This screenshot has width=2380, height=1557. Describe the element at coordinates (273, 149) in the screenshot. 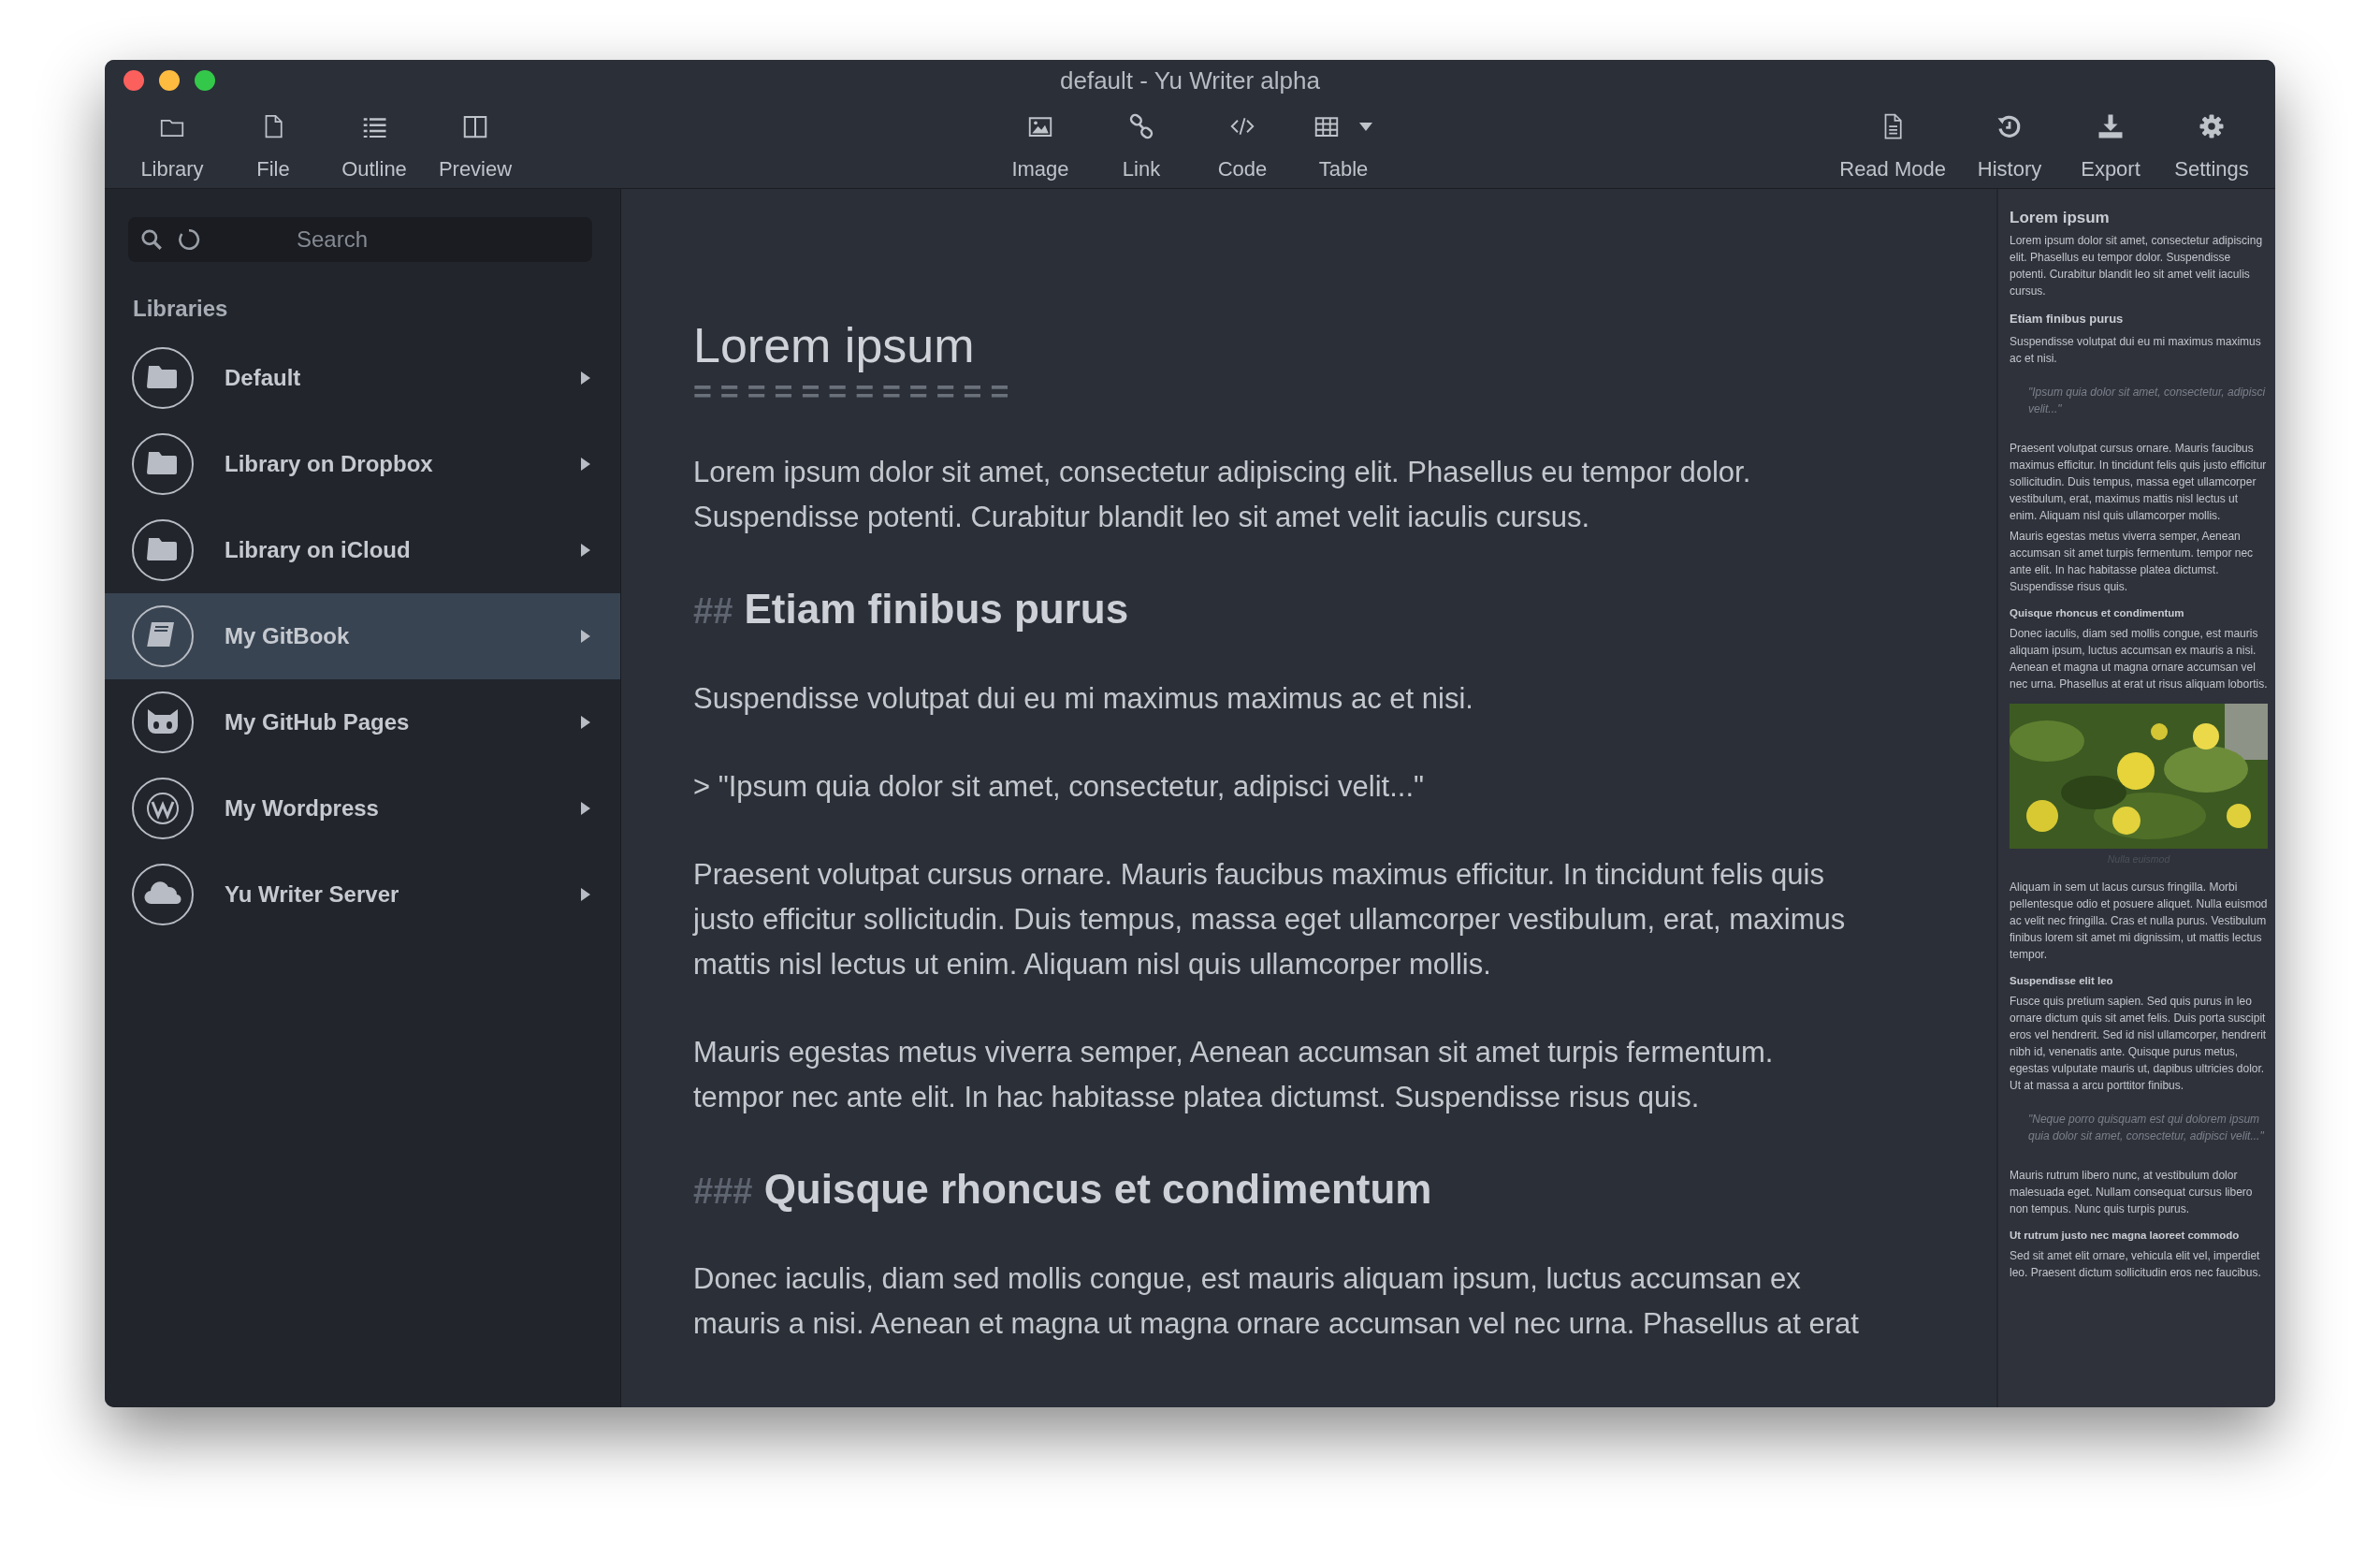

I see `toolbar-button: File` at that location.